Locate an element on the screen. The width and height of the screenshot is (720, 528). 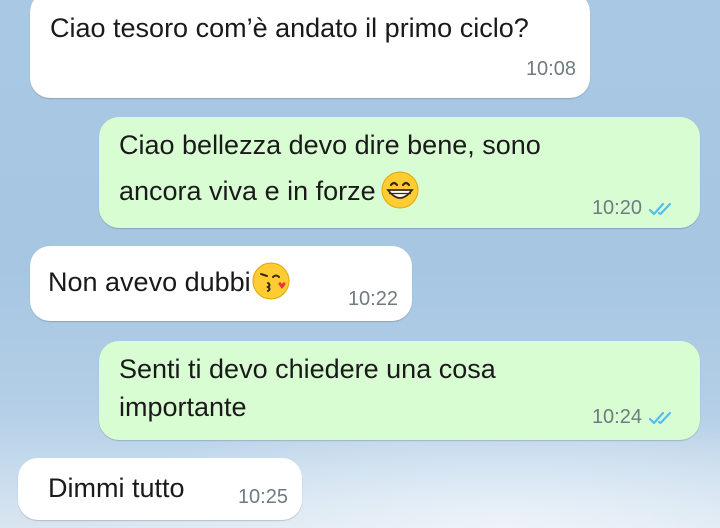
message-text-line-2: ancora viva e in forze is located at coordinates (269, 191).